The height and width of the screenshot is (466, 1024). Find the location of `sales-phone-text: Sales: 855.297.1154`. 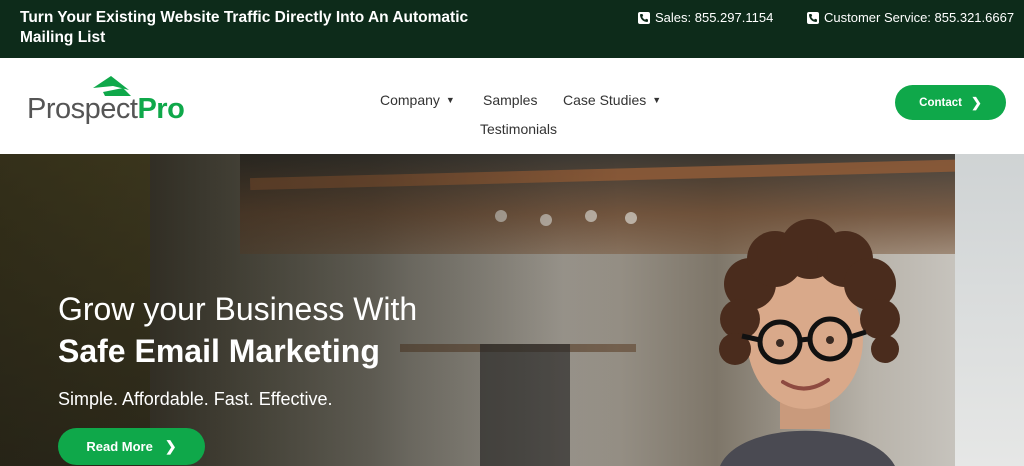

sales-phone-text: Sales: 855.297.1154 is located at coordinates (714, 17).